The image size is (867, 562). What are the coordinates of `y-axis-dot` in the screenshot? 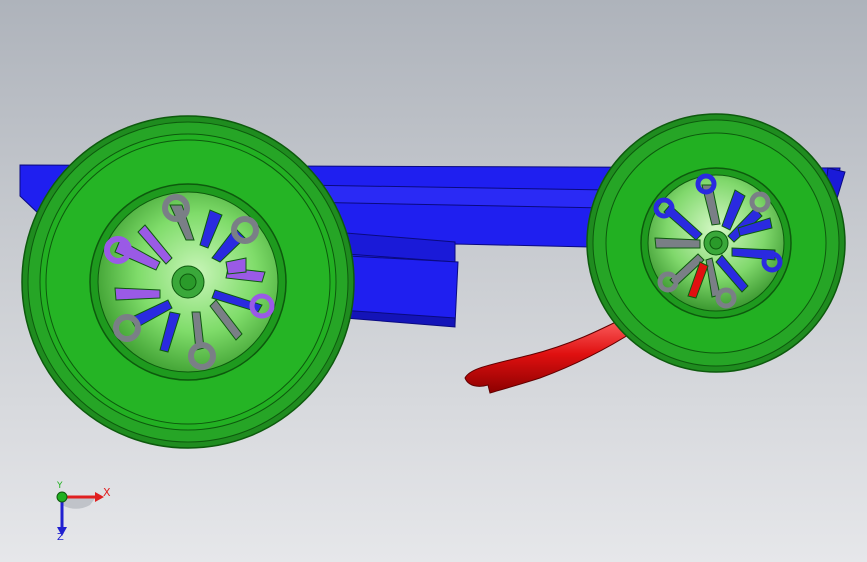 It's located at (62, 497).